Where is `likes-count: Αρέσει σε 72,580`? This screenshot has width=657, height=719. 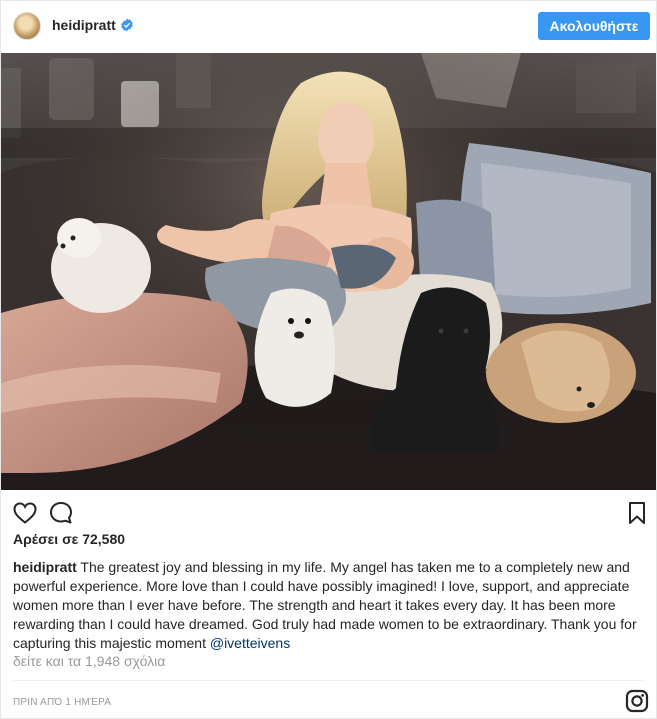
likes-count: Αρέσει σε 72,580 is located at coordinates (69, 539).